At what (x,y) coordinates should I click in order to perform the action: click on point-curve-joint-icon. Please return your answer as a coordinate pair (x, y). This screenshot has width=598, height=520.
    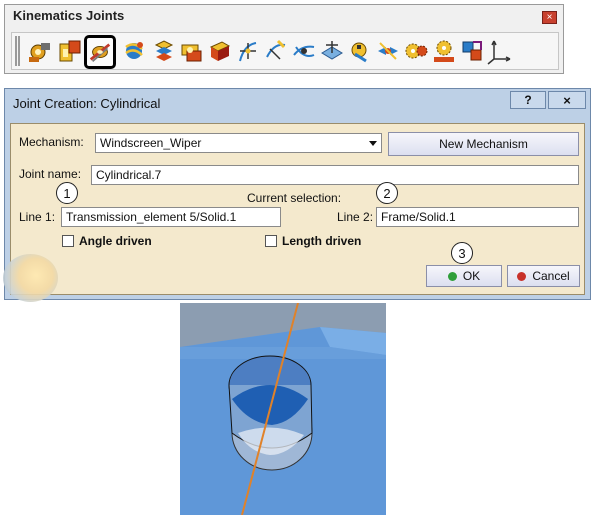
    Looking at the image, I should click on (248, 51).